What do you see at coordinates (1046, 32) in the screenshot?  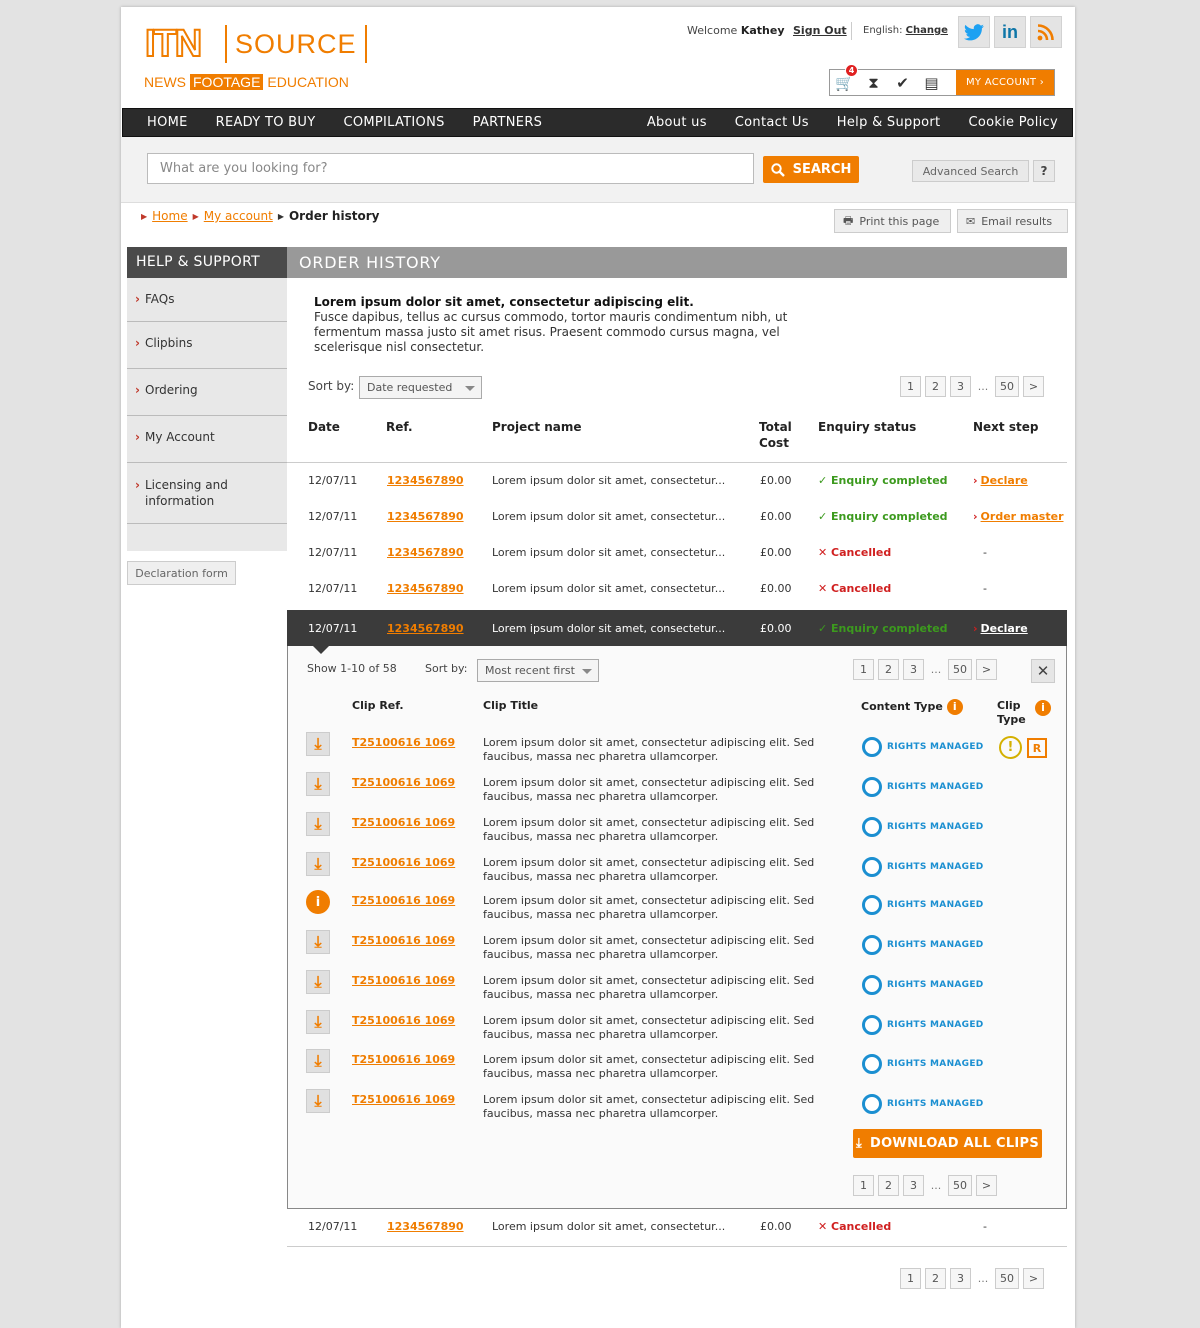 I see `rss-icon` at bounding box center [1046, 32].